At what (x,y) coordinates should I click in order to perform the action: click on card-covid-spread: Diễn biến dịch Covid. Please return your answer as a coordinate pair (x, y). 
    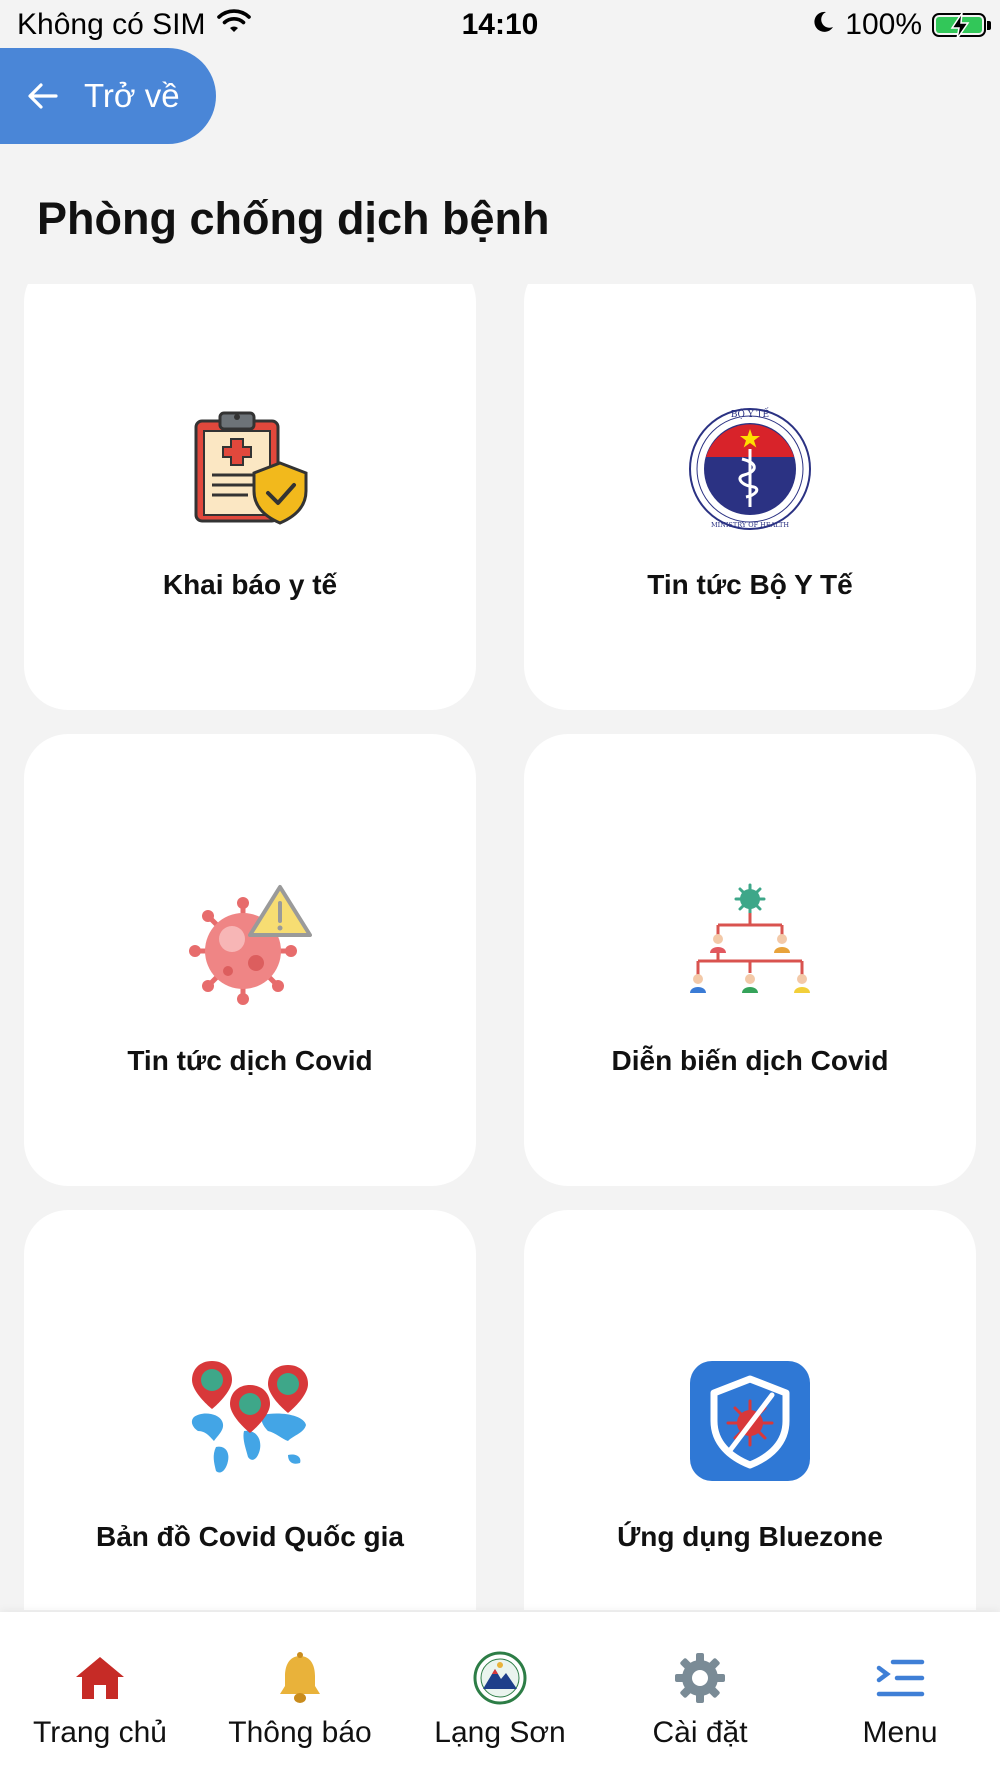
    Looking at the image, I should click on (750, 960).